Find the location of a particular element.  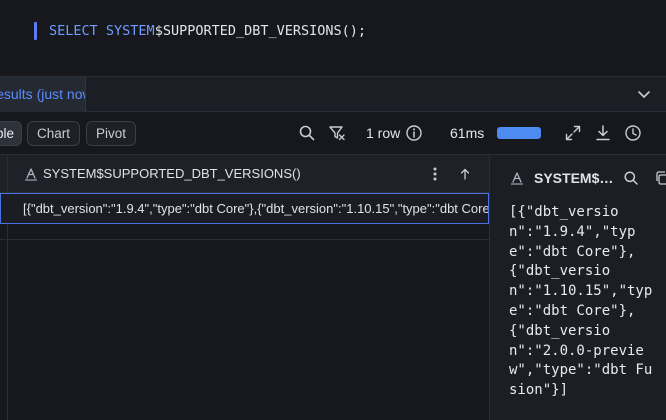

copy-icon is located at coordinates (660, 178).